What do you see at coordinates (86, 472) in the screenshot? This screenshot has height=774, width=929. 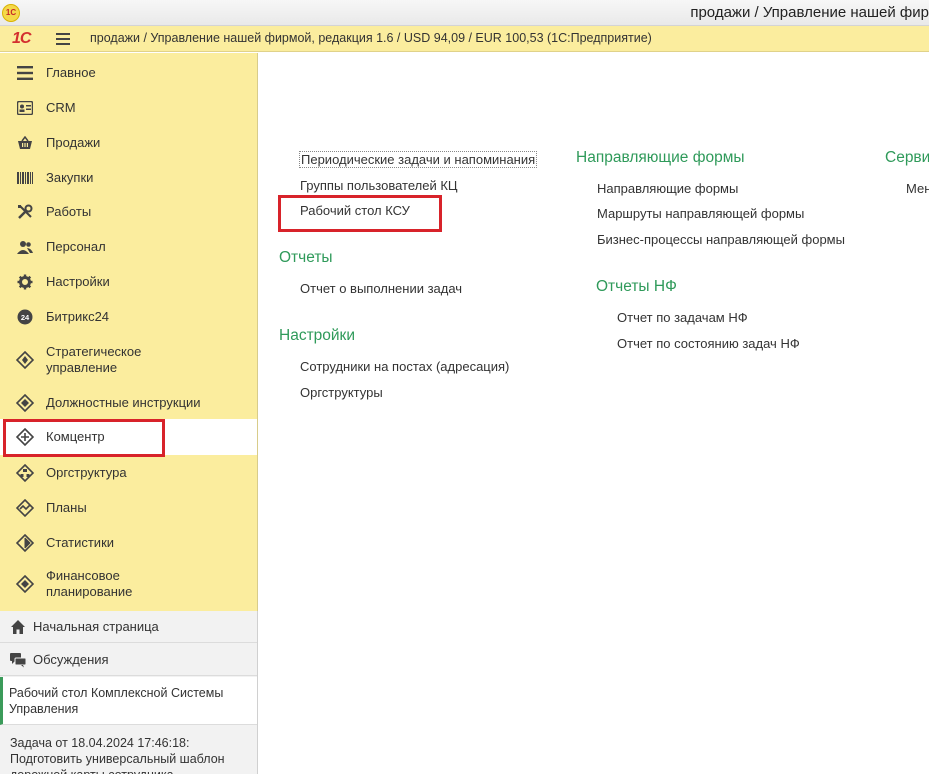 I see `sidebar-item-label: Оргструктура` at bounding box center [86, 472].